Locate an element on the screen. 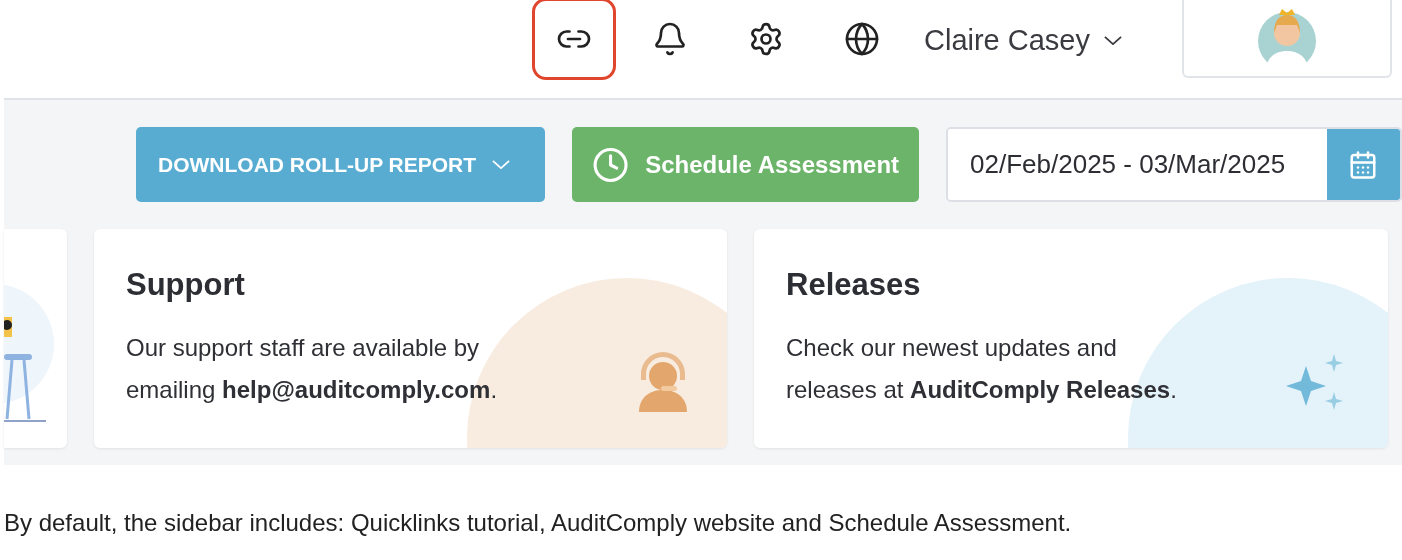 This screenshot has width=1402, height=560. card-title: Support is located at coordinates (186, 285).